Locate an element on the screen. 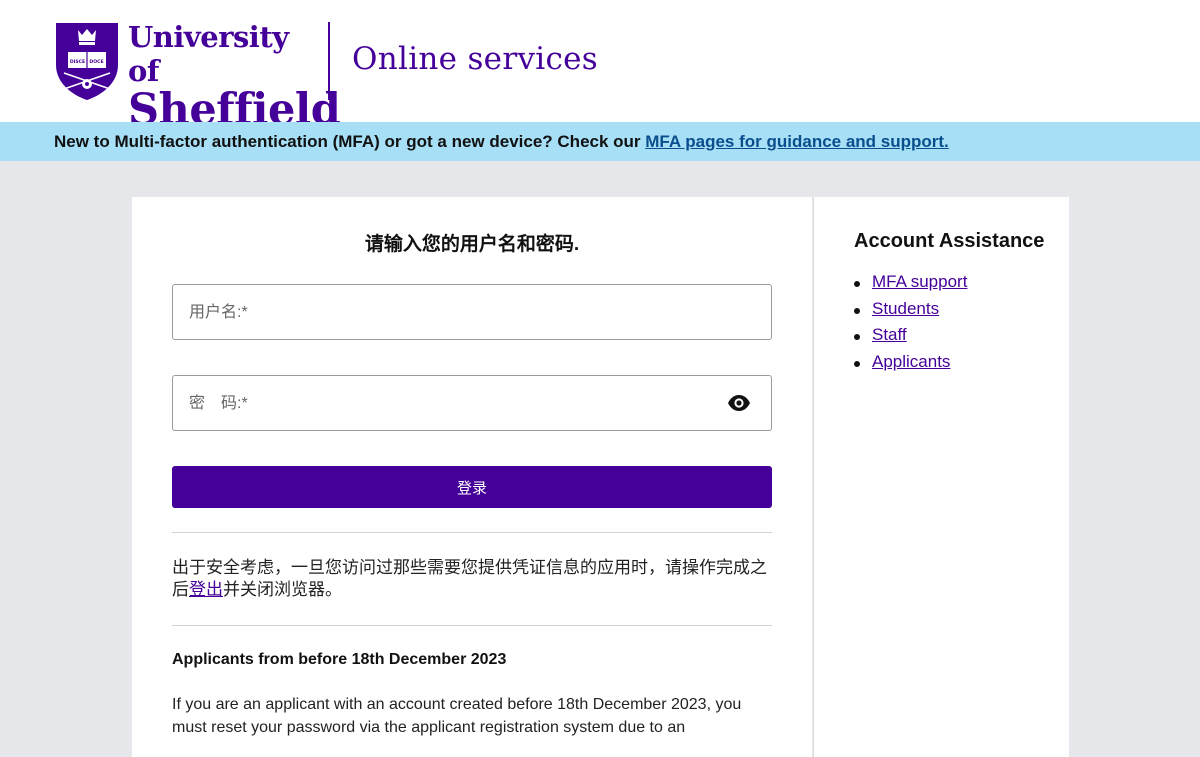 This screenshot has height=757, width=1200. list-item: Applicants is located at coordinates (910, 365).